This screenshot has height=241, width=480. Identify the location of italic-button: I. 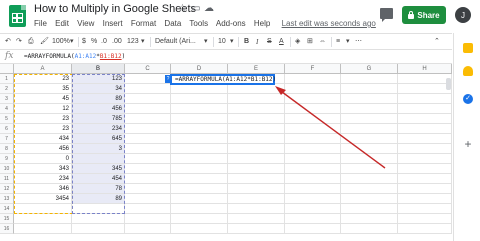
(257, 42).